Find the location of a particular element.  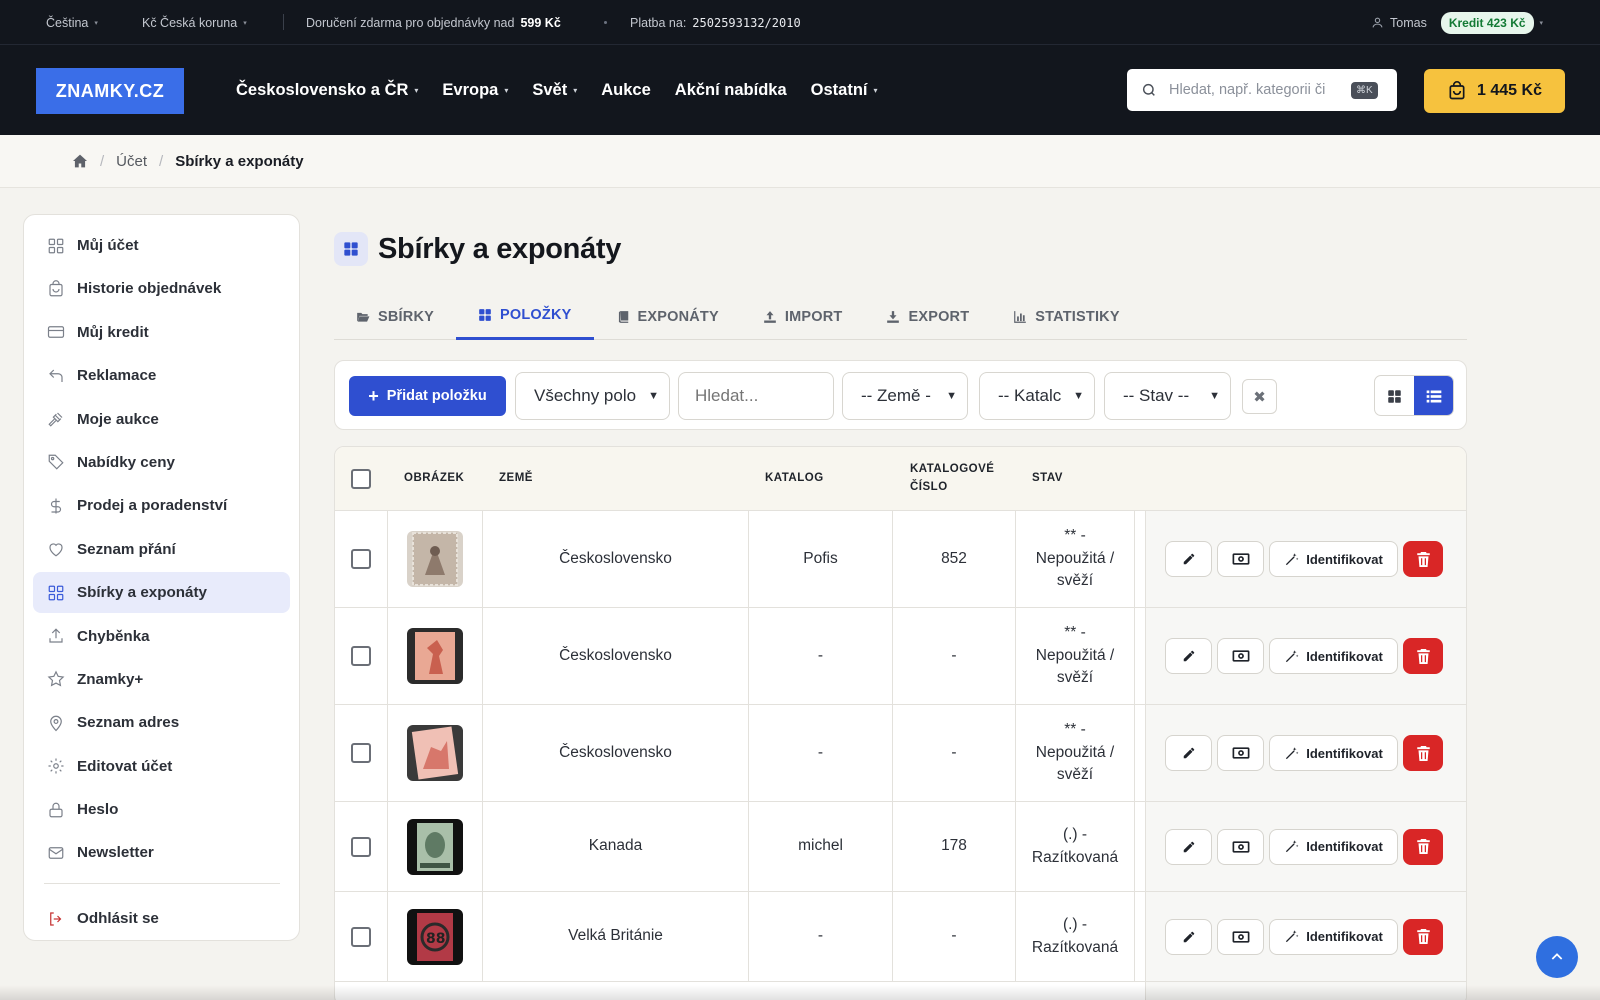

tab-exponaty: EXPONÁTY is located at coordinates (667, 316).